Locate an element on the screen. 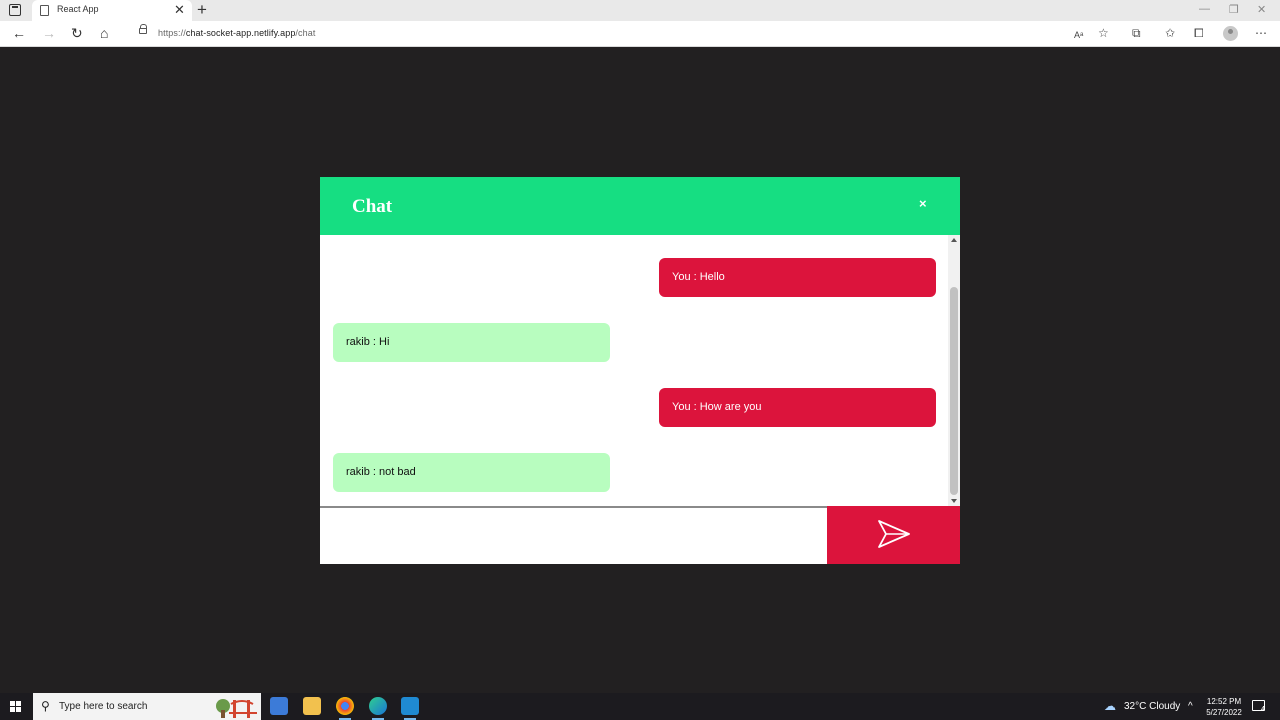  send-plane-icon is located at coordinates (894, 534).